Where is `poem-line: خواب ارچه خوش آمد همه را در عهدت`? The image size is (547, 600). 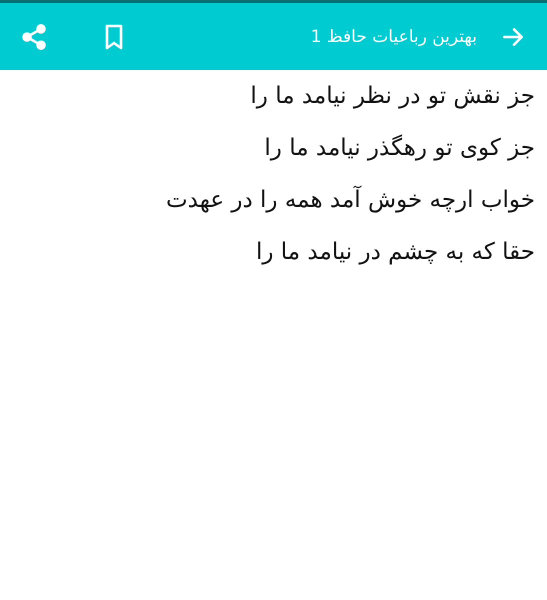 poem-line: خواب ارچه خوش آمد همه را در عهدت is located at coordinates (350, 199).